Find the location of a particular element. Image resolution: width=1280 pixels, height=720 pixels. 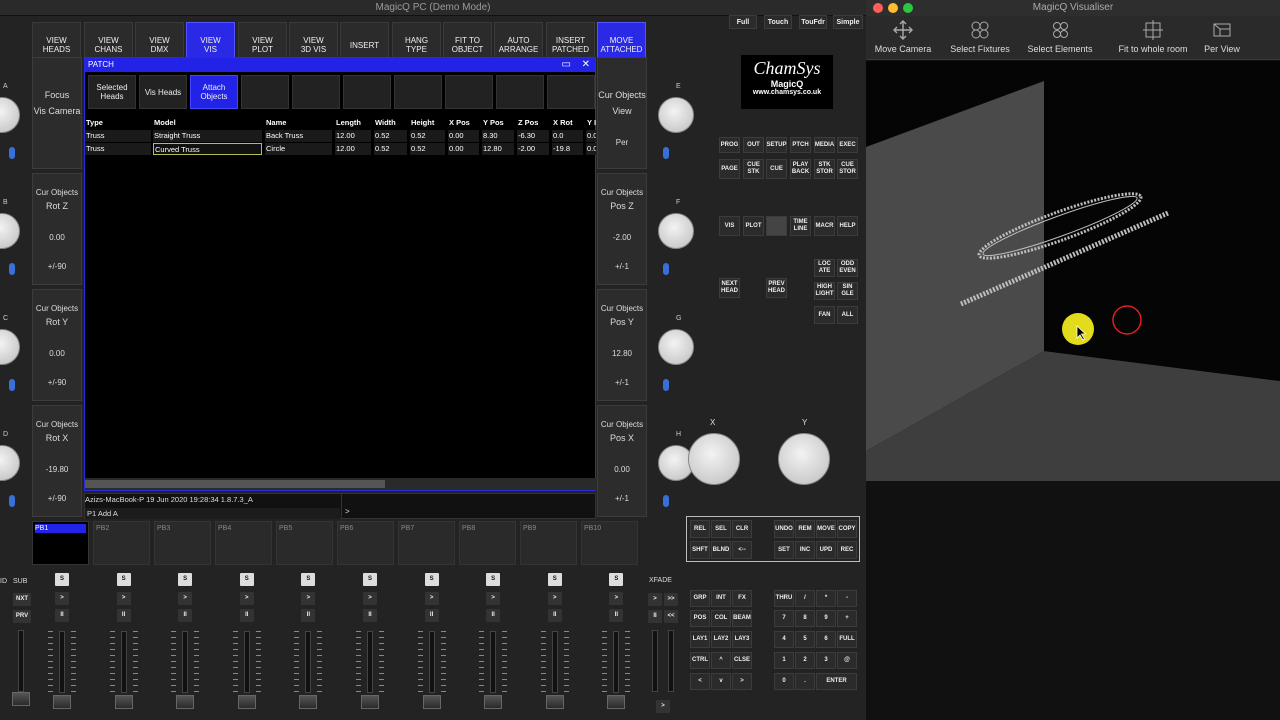

sub-fader-track is located at coordinates (21, 661).